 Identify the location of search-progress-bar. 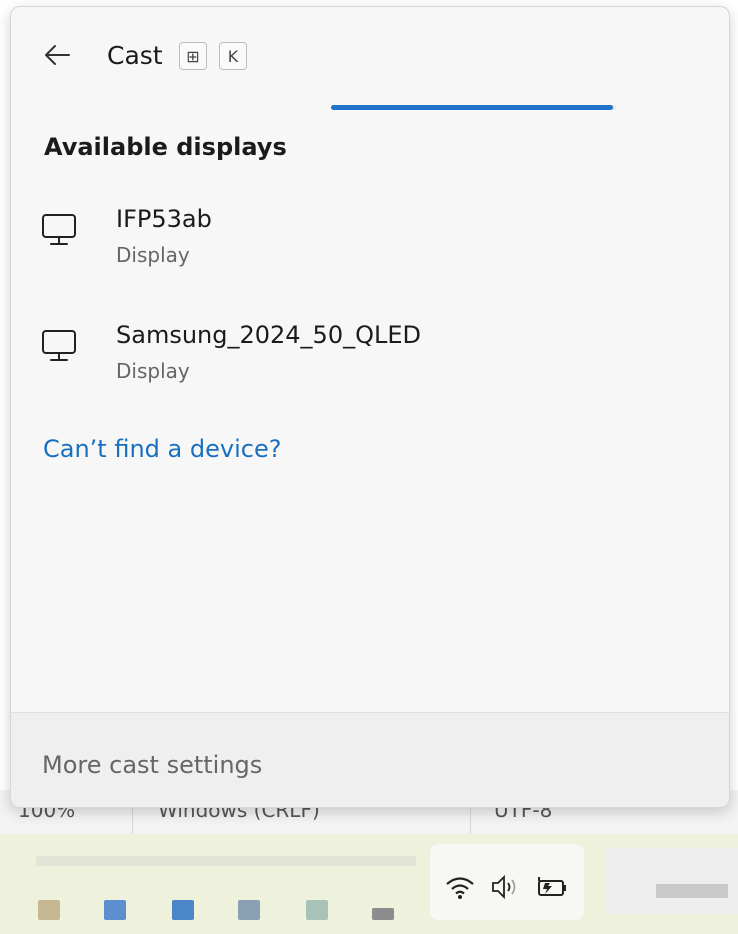
(473, 107).